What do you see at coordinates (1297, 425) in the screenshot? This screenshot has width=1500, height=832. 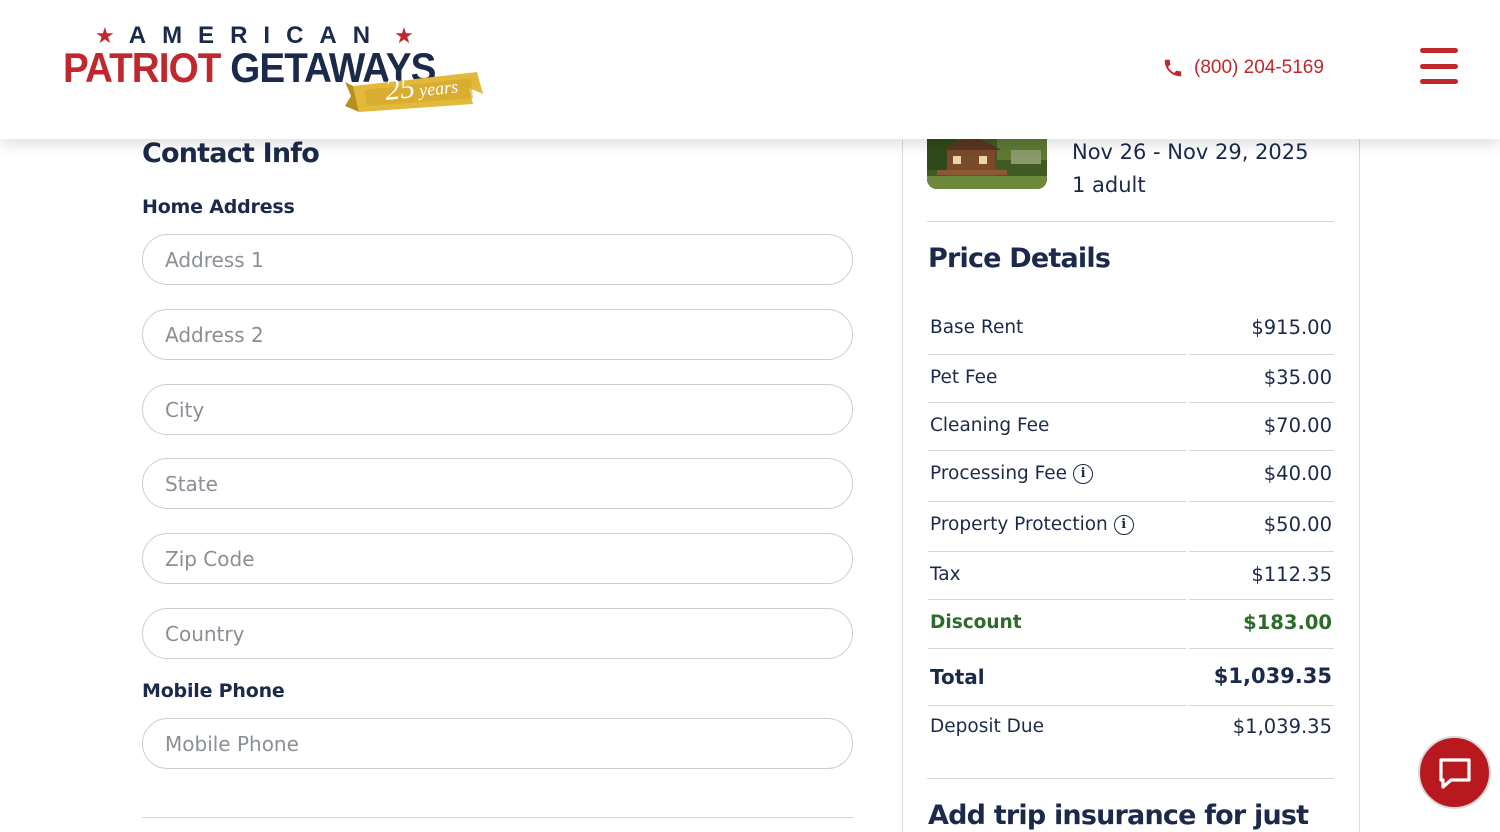 I see `price-row-amount: $70.00` at bounding box center [1297, 425].